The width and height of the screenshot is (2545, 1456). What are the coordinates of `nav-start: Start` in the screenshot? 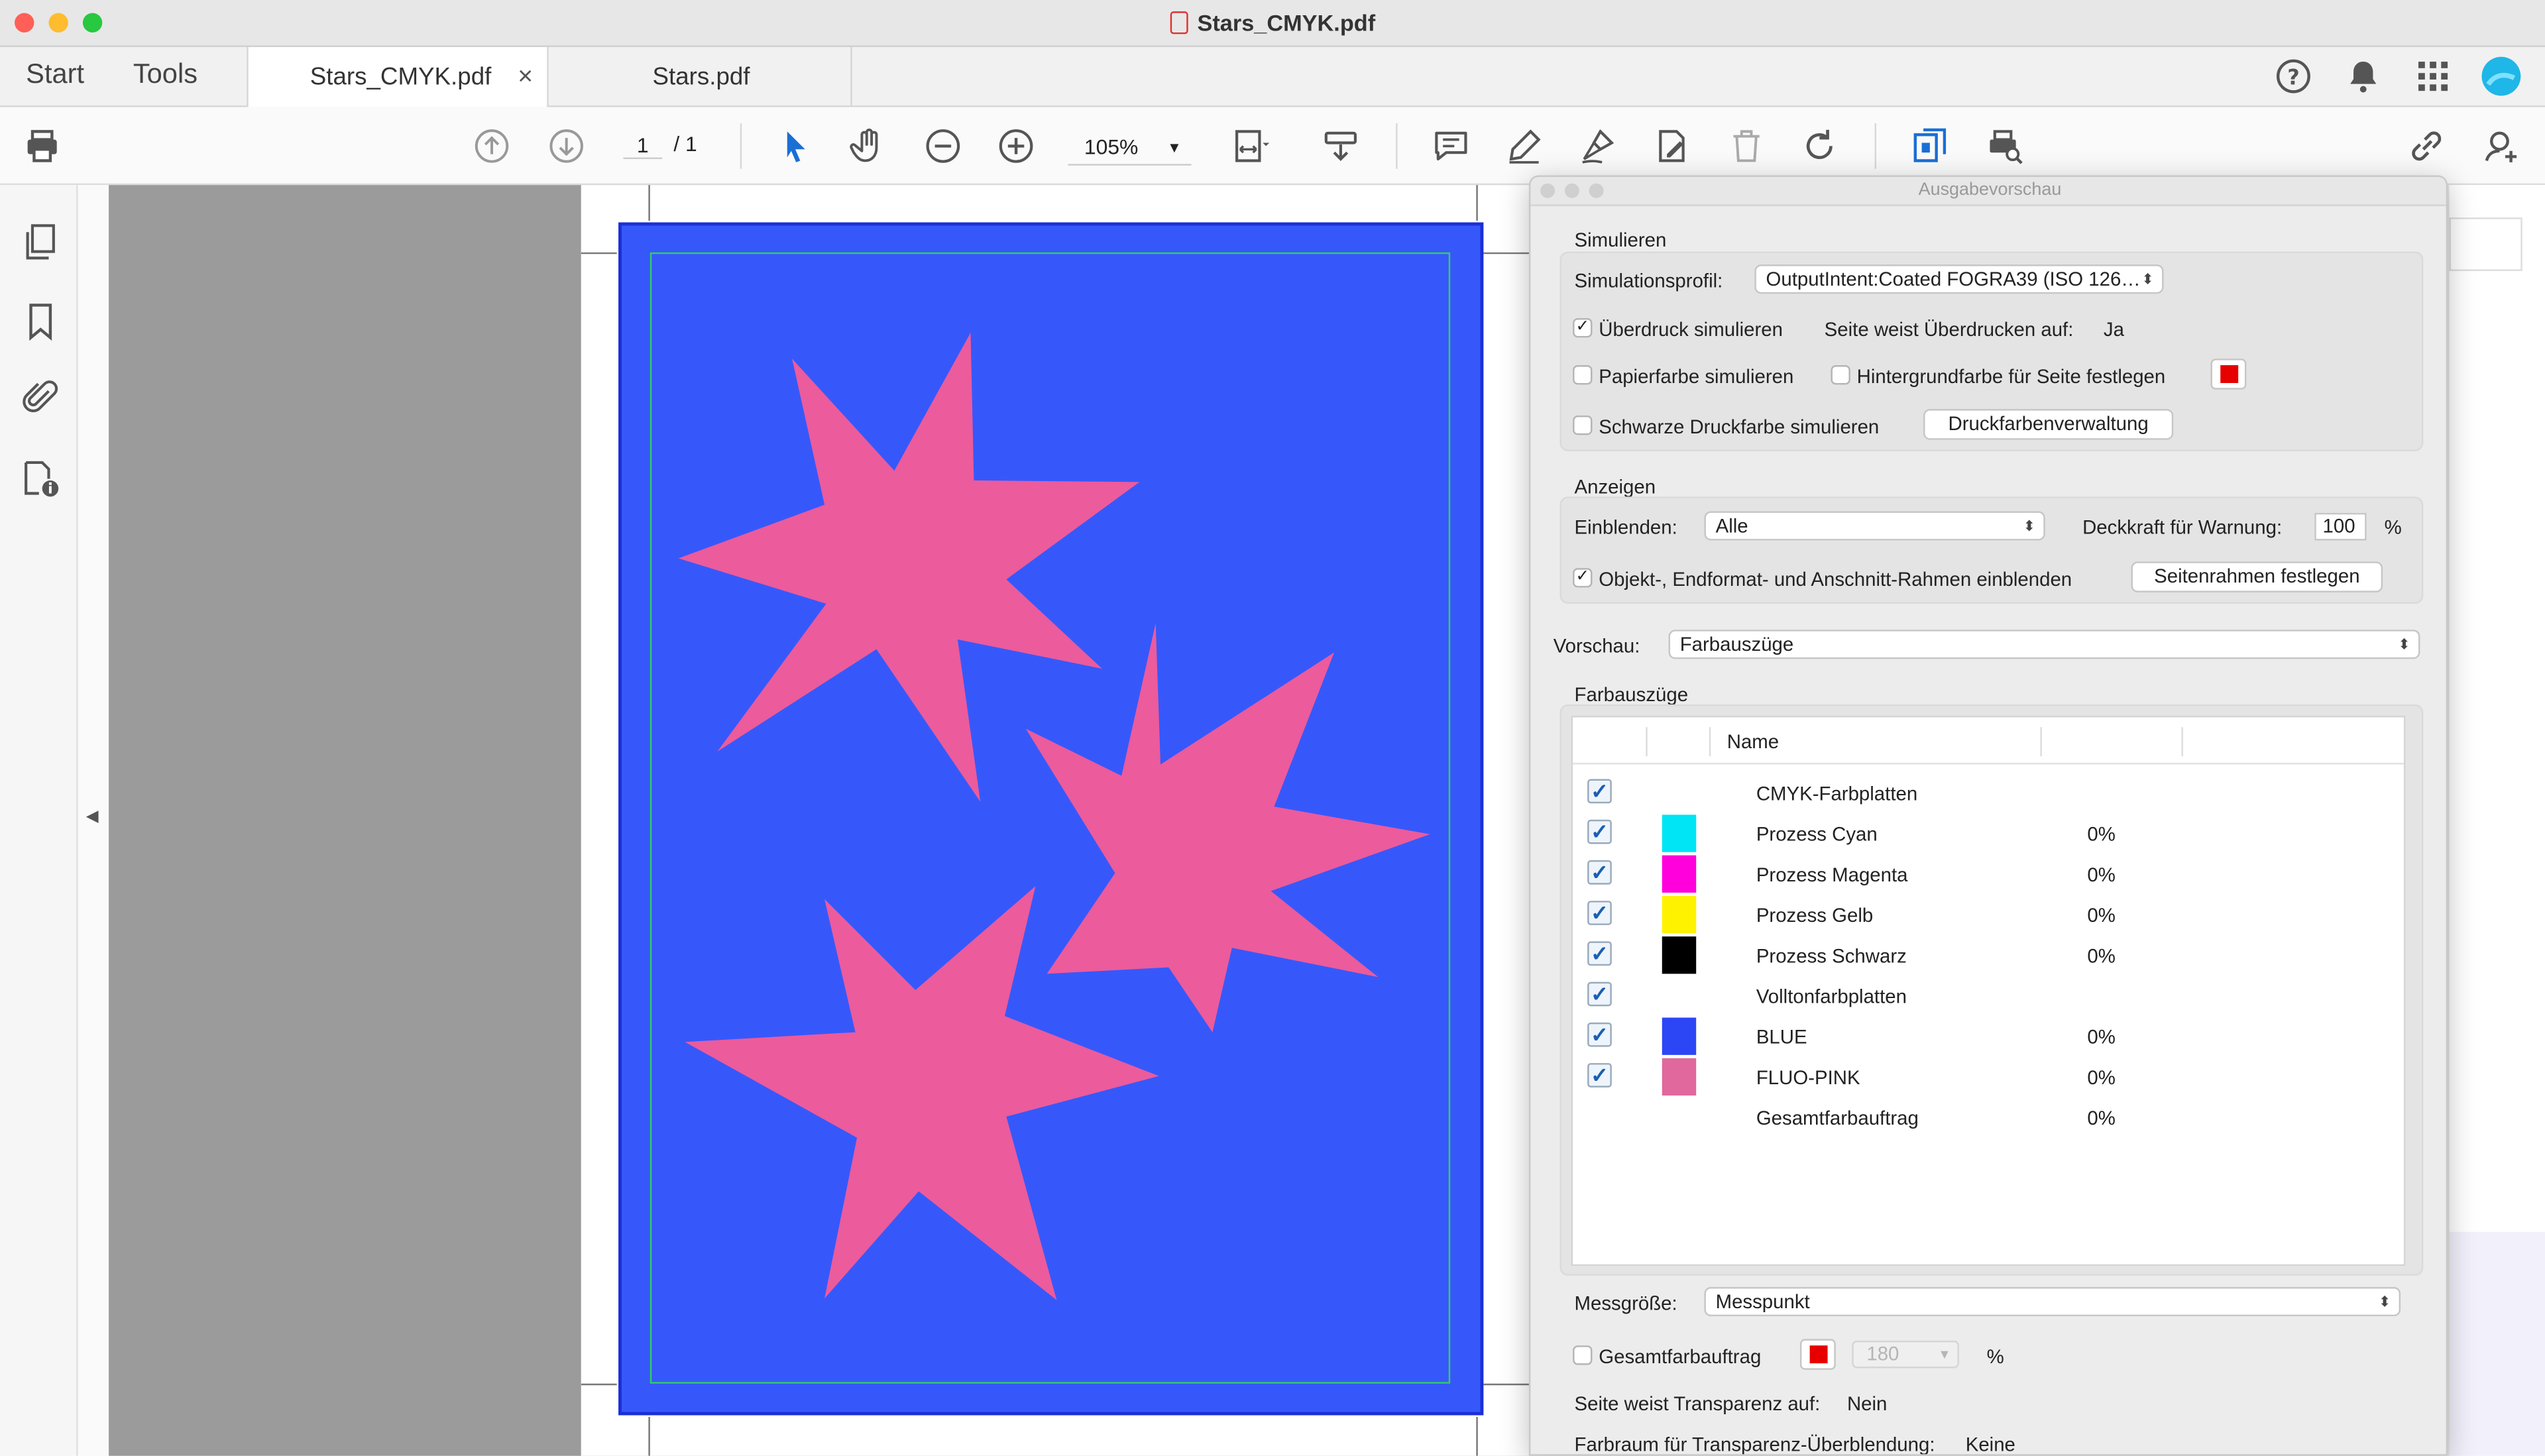 It's located at (55, 74).